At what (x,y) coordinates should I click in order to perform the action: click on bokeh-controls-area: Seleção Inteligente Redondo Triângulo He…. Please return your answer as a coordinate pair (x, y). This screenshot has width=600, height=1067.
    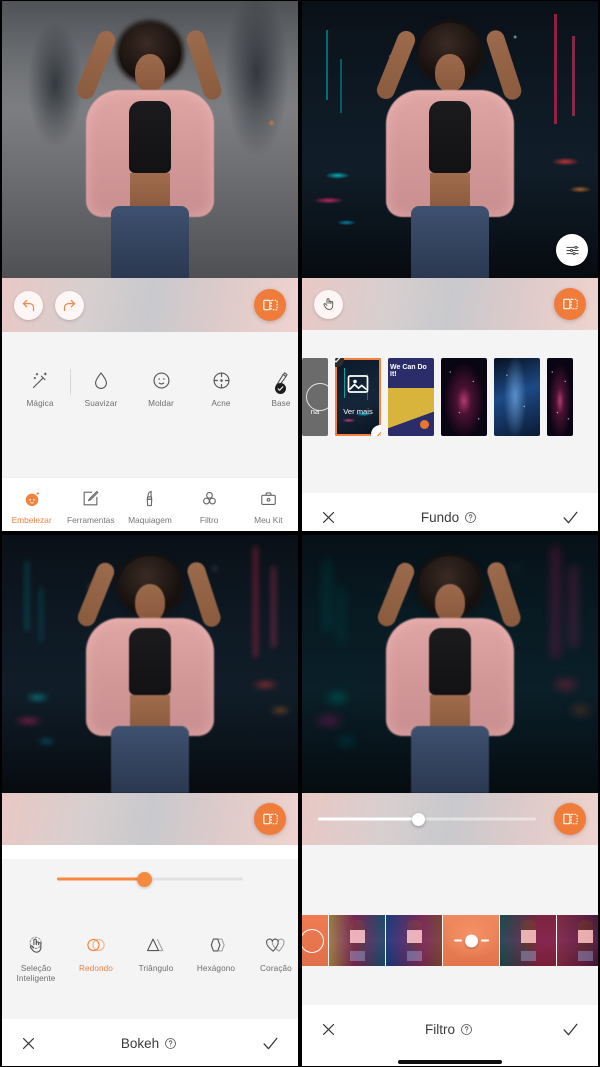
    Looking at the image, I should click on (150, 939).